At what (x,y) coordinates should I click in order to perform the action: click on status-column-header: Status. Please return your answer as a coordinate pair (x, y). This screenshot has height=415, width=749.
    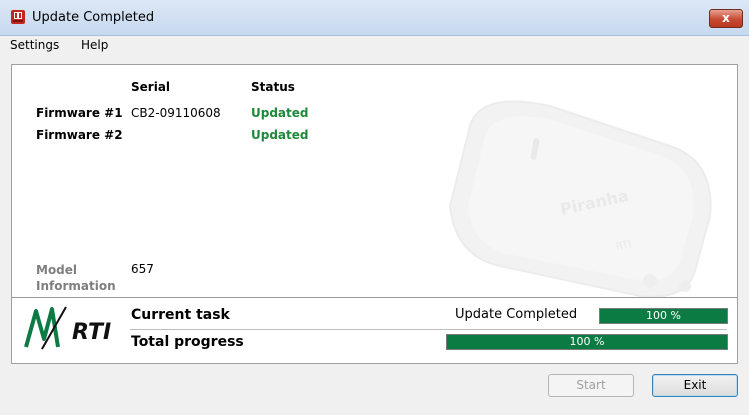
    Looking at the image, I should click on (273, 87).